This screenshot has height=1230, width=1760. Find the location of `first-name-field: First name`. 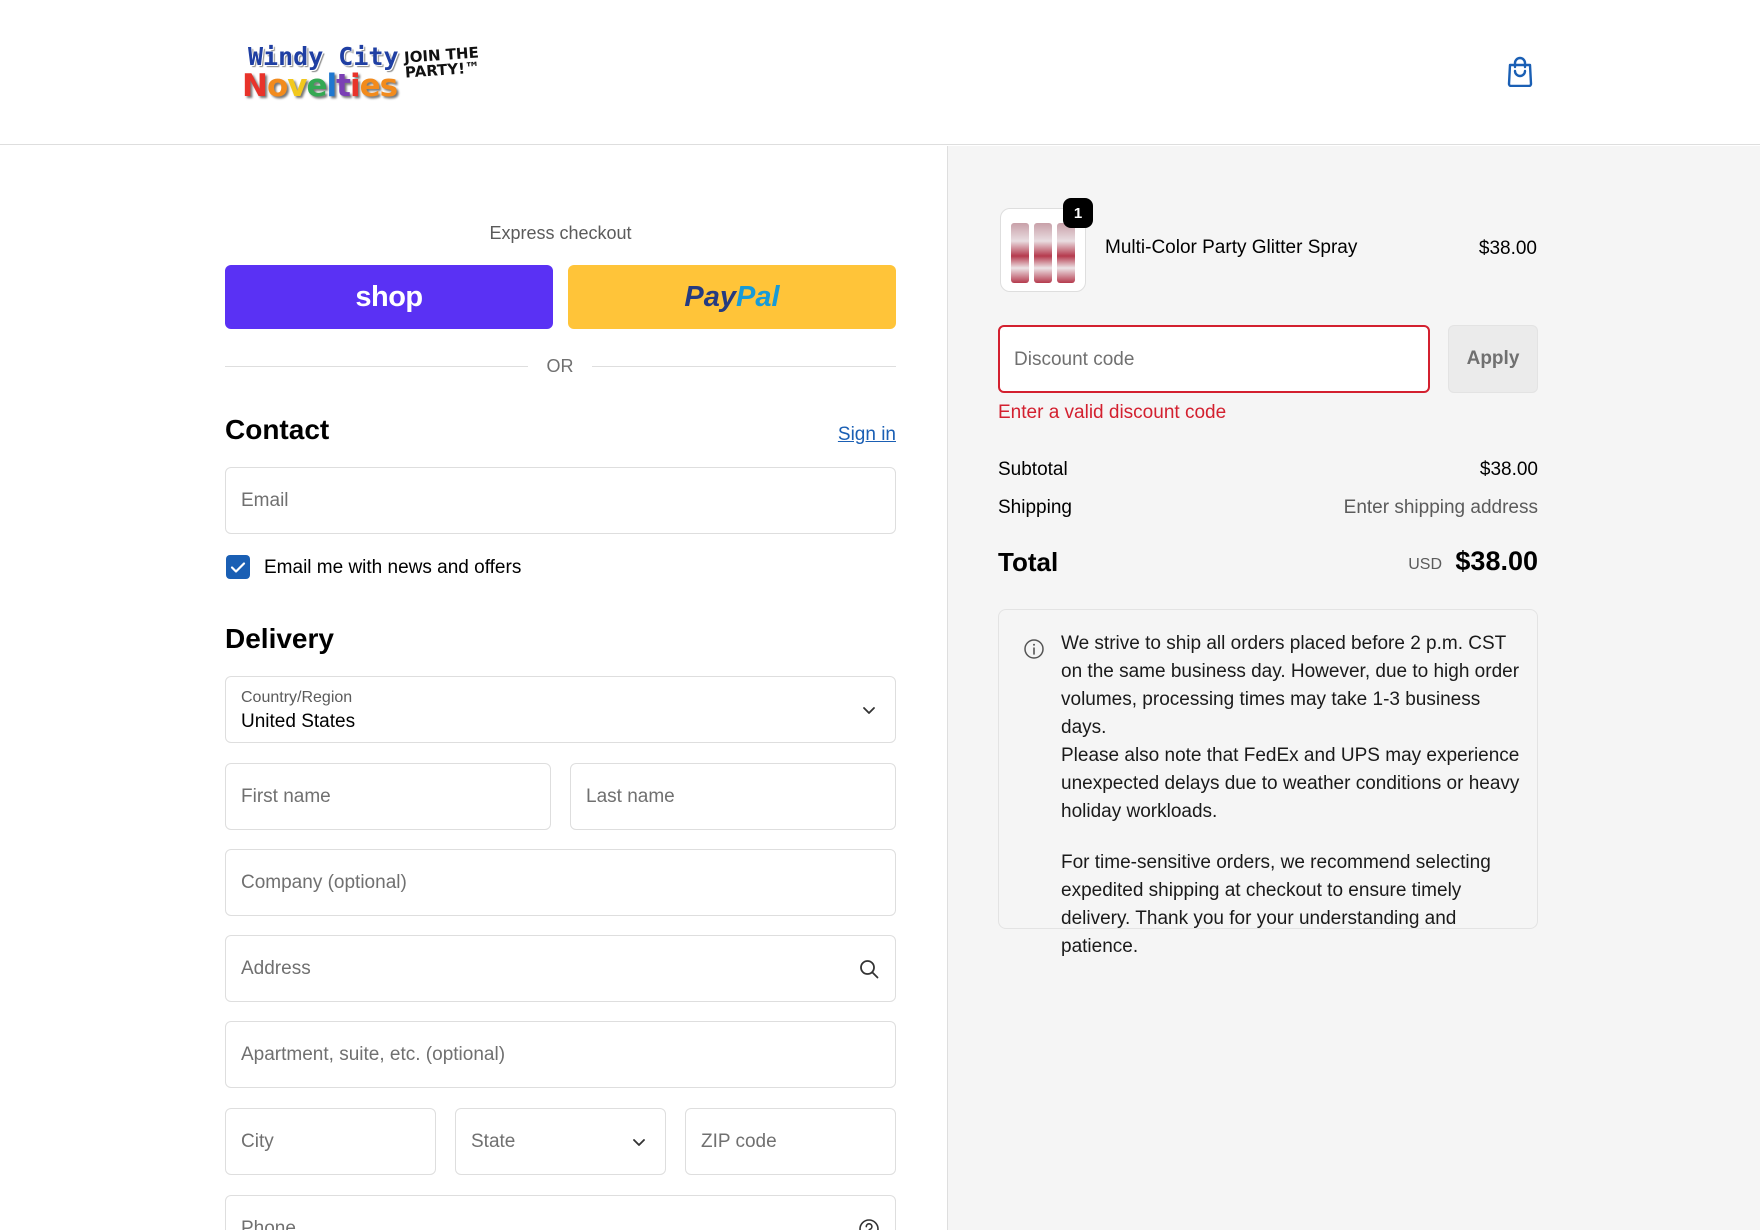

first-name-field: First name is located at coordinates (388, 796).